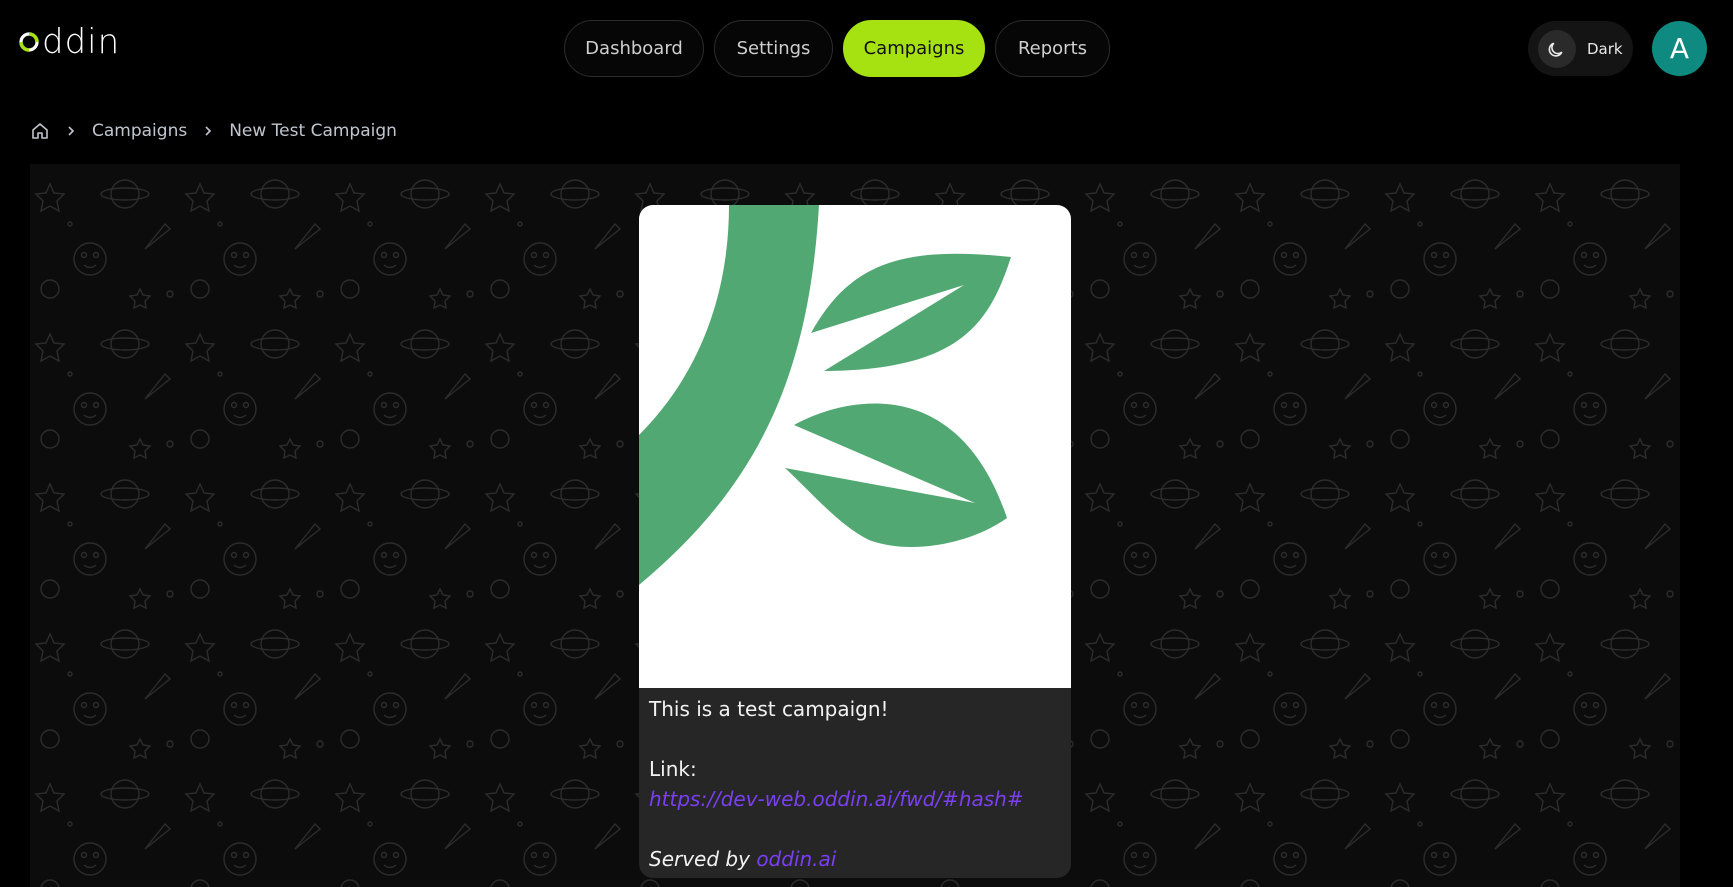 Image resolution: width=1733 pixels, height=887 pixels. I want to click on served-by-link: oddin.ai, so click(796, 859).